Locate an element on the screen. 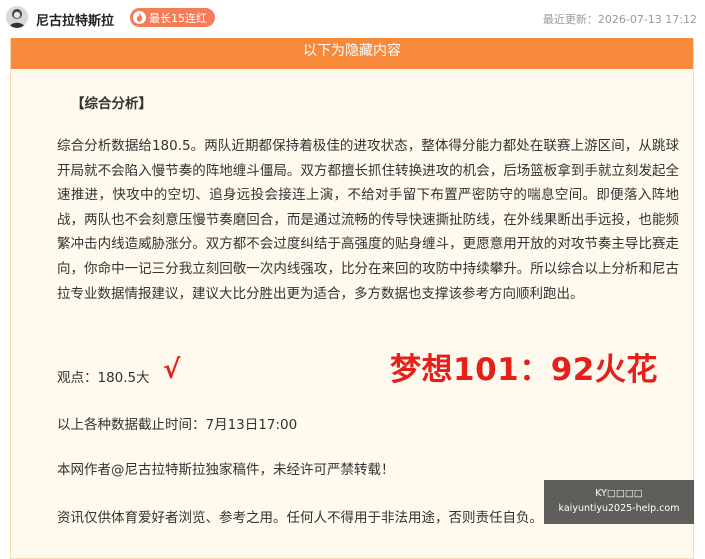 The image size is (705, 559). copyright-notice: 本网作者@尼古拉特斯拉独家稿件，未经许可严禁转载！ is located at coordinates (226, 470).